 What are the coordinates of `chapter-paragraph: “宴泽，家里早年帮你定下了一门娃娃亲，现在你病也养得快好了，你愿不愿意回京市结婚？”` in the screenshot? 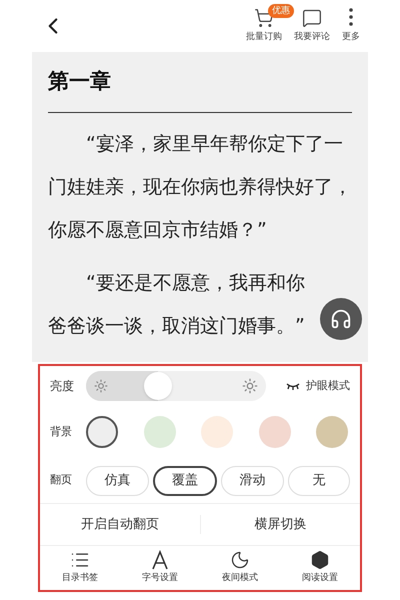 It's located at (200, 187).